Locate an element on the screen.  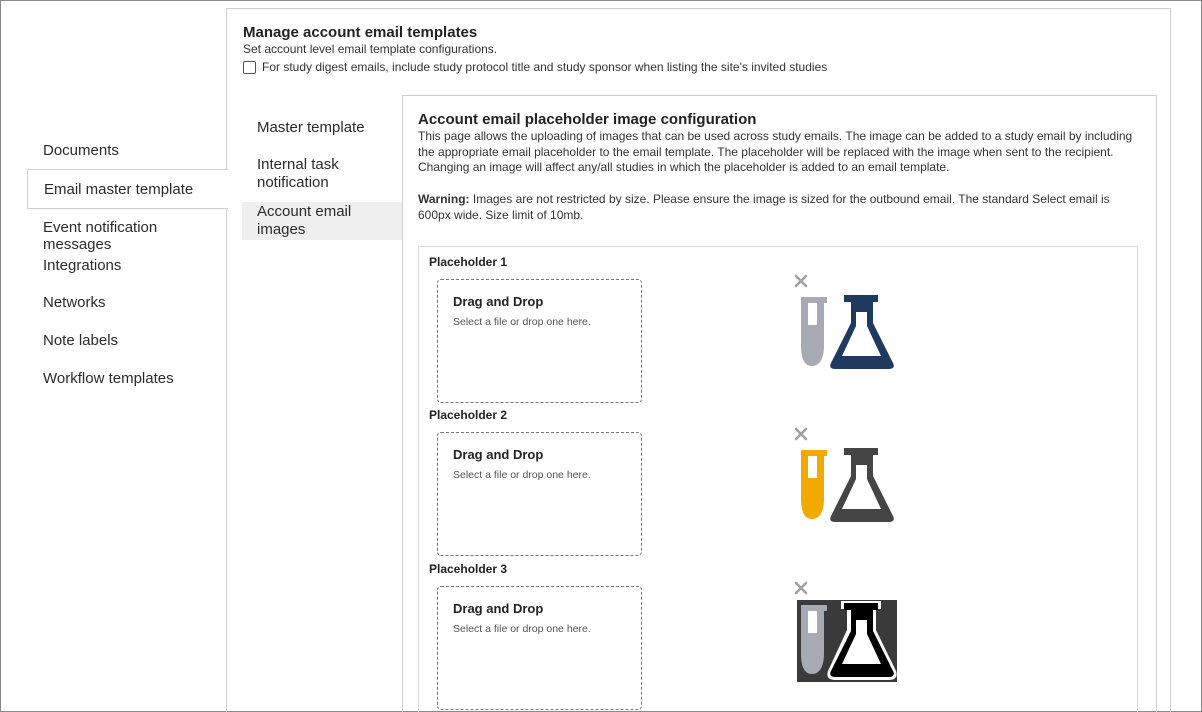
remove-image-1-icon is located at coordinates (801, 281).